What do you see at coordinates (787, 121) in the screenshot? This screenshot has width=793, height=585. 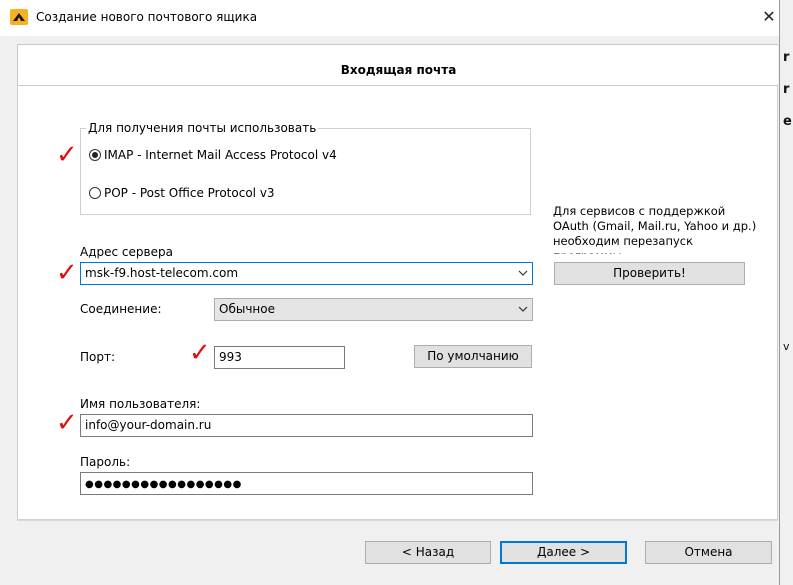 I see `background-text: e` at bounding box center [787, 121].